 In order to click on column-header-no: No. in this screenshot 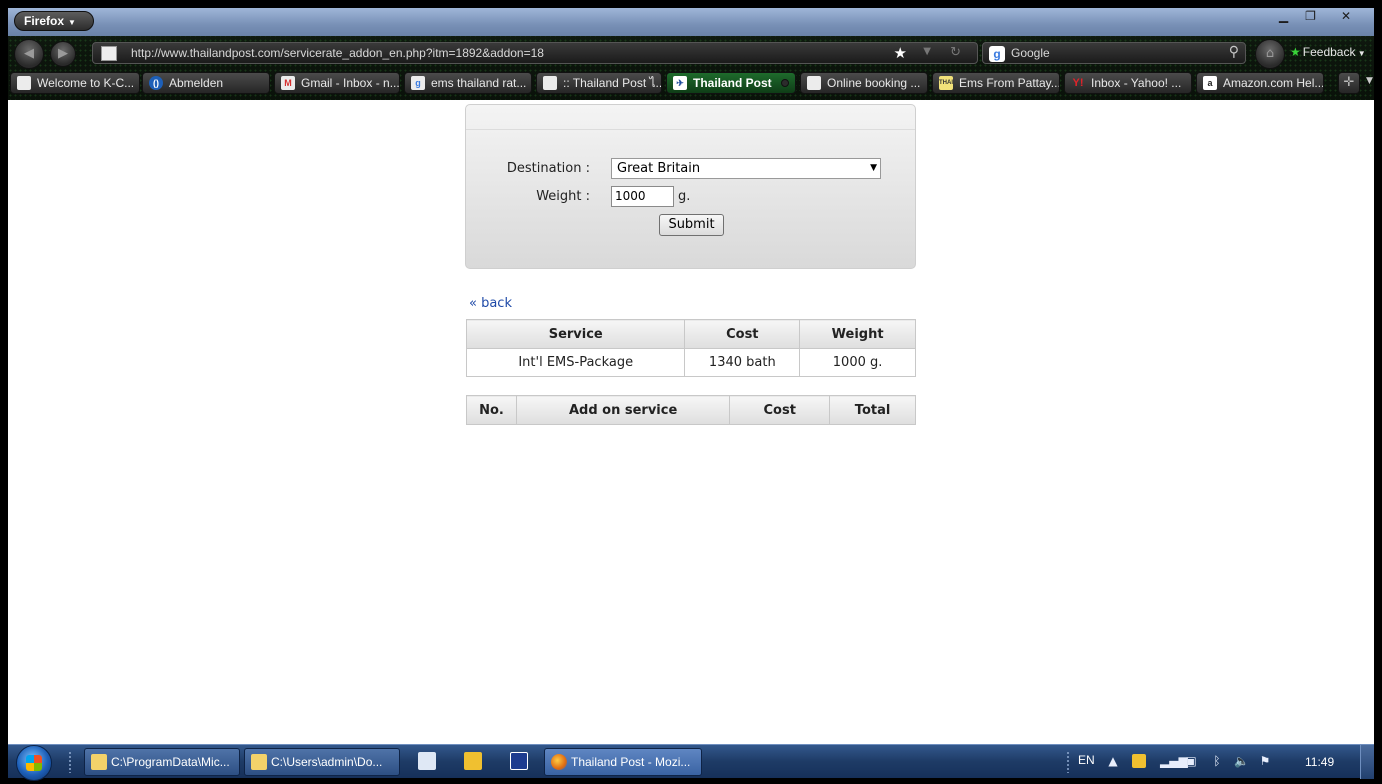, I will do `click(491, 410)`.